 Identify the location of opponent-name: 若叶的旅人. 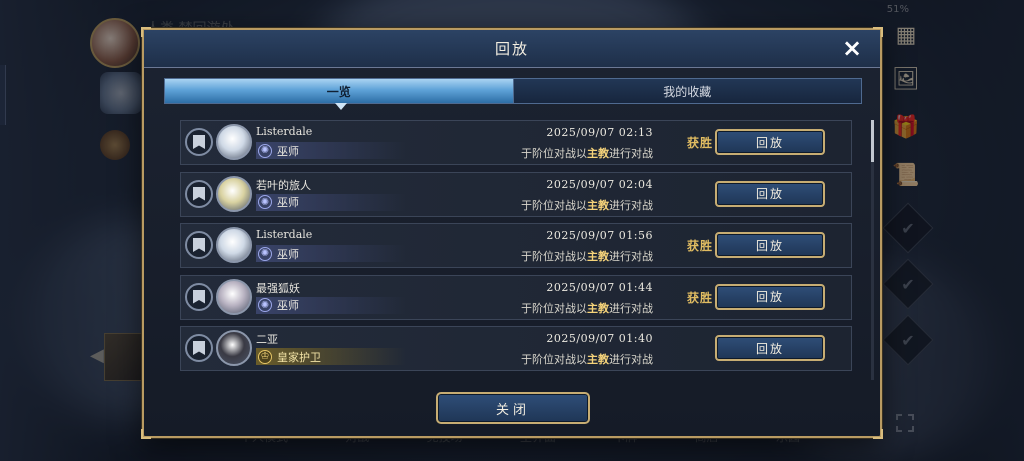
(283, 185).